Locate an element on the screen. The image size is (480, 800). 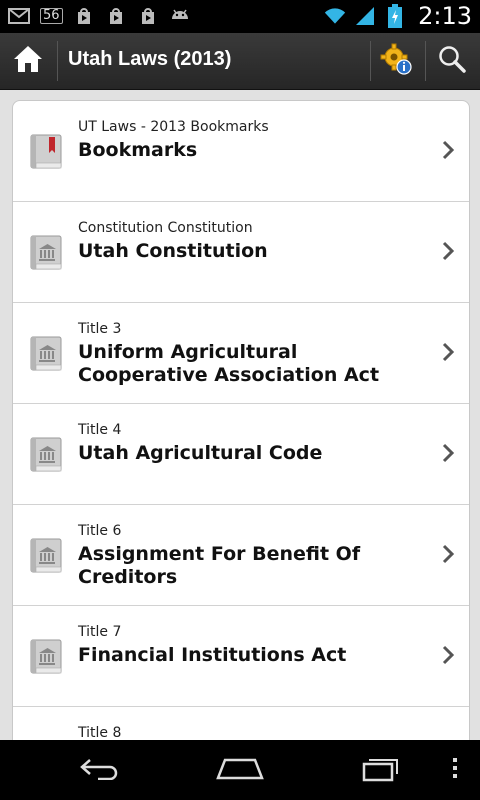
back-arrow-icon is located at coordinates (100, 770).